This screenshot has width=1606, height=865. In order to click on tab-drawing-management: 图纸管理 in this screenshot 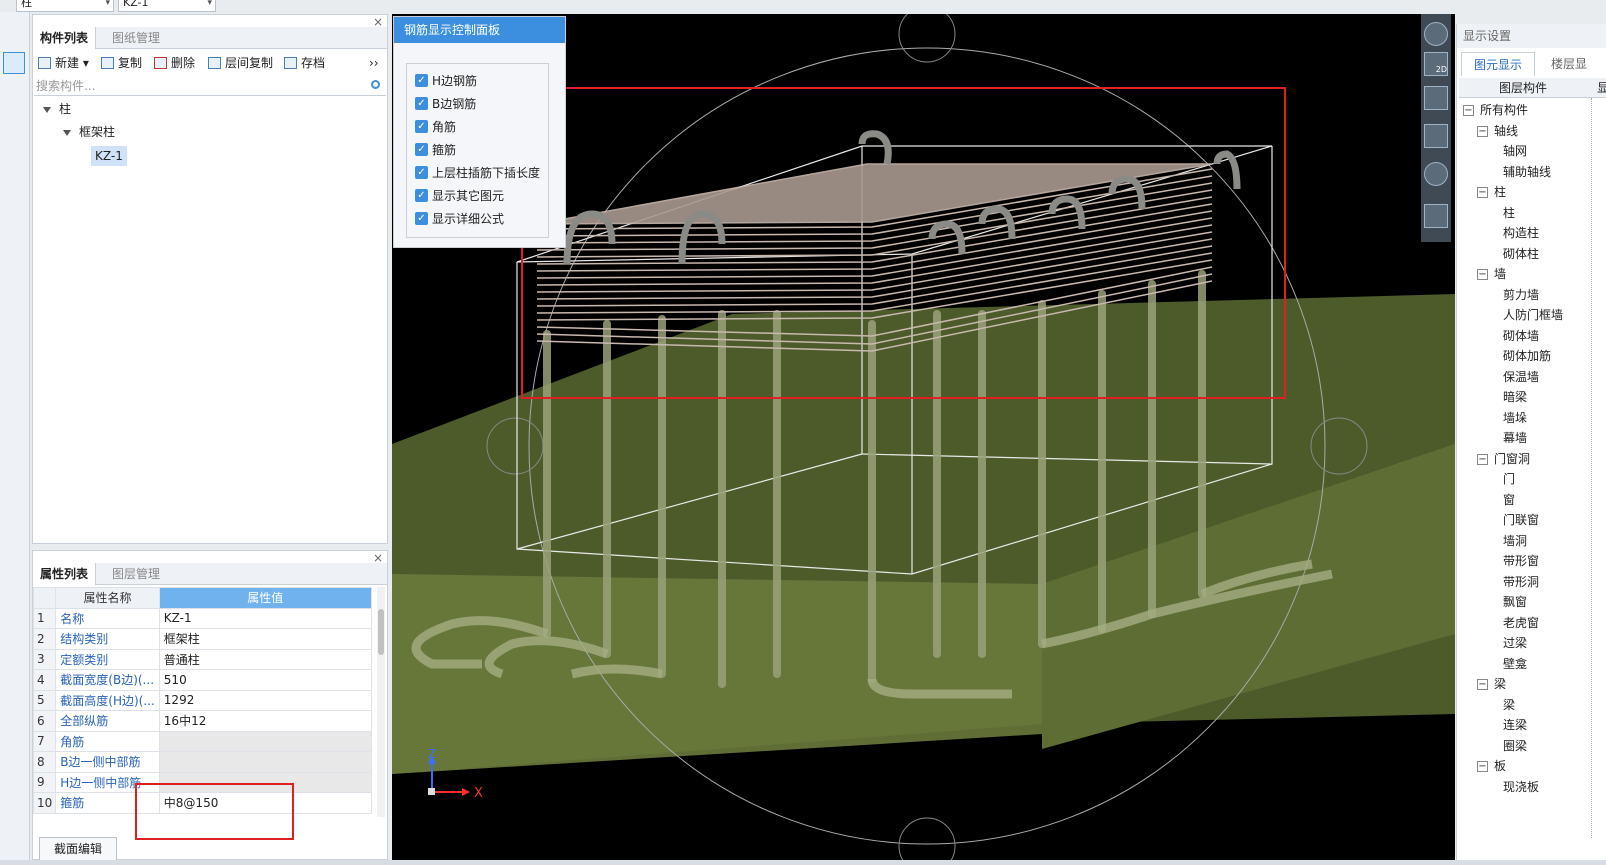, I will do `click(136, 38)`.